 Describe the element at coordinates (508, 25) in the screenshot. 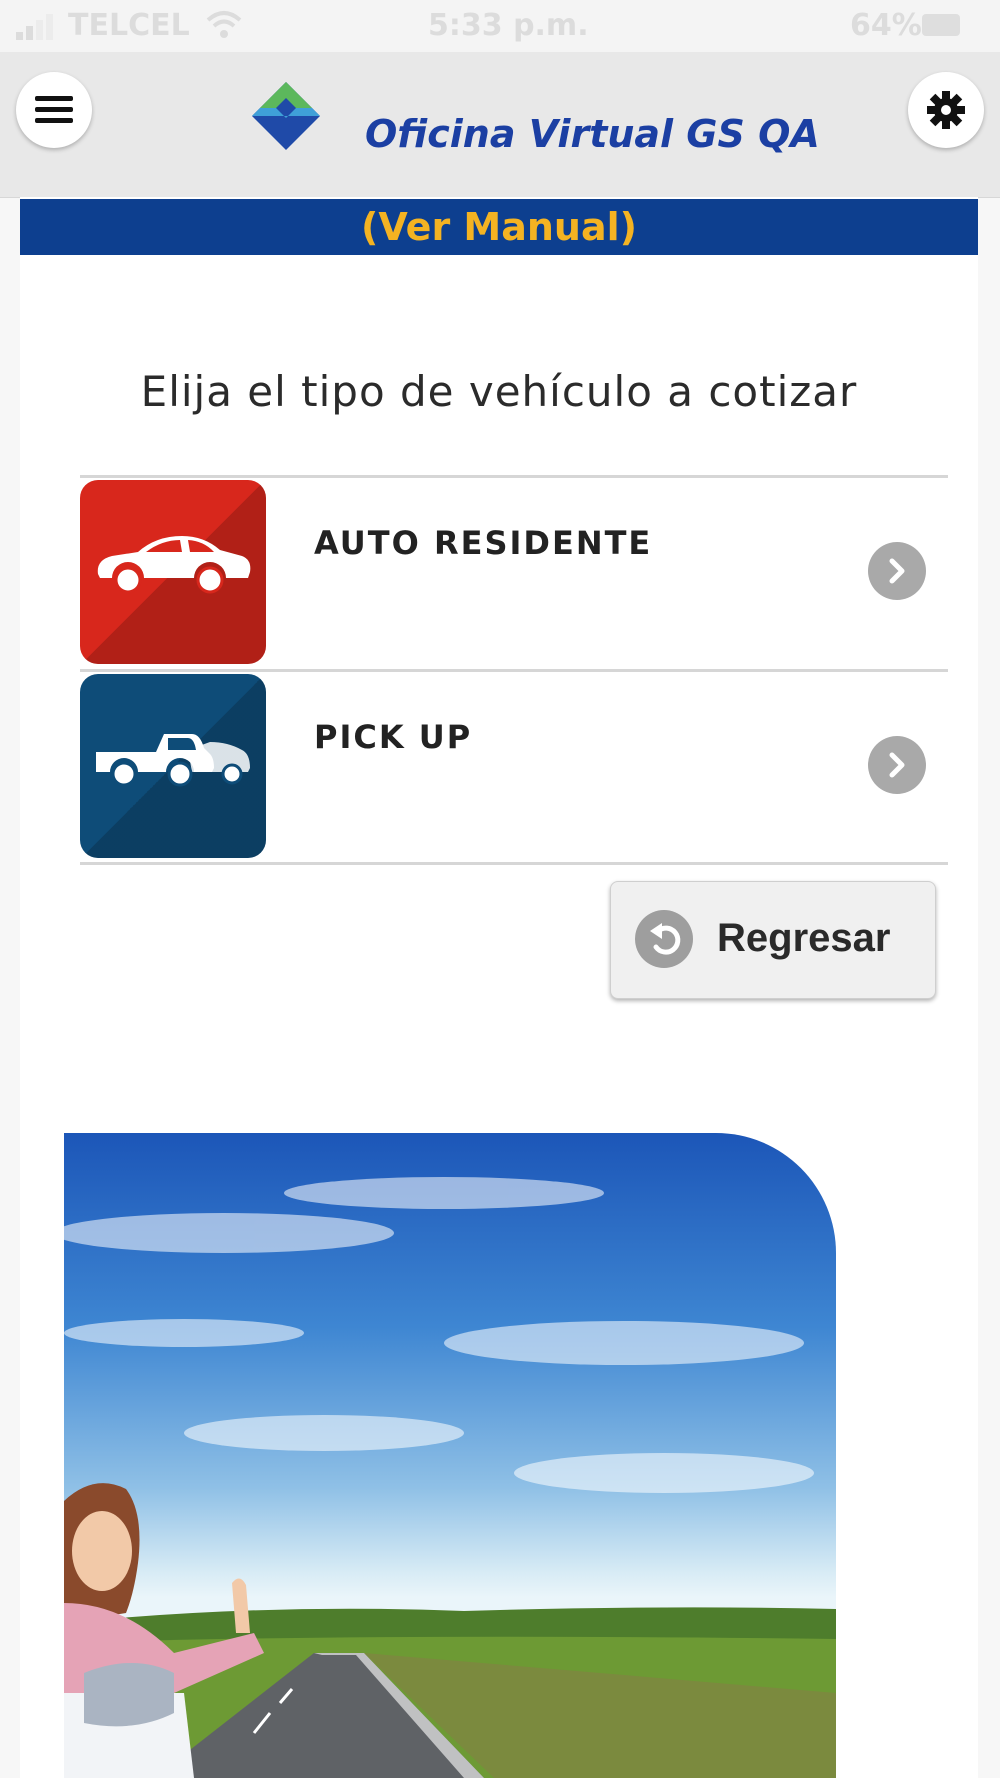

I see `clock: 5:33 p.m.` at that location.